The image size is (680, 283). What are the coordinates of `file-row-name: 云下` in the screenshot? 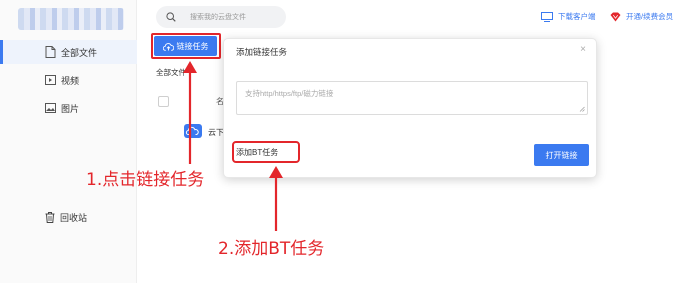 It's located at (216, 132).